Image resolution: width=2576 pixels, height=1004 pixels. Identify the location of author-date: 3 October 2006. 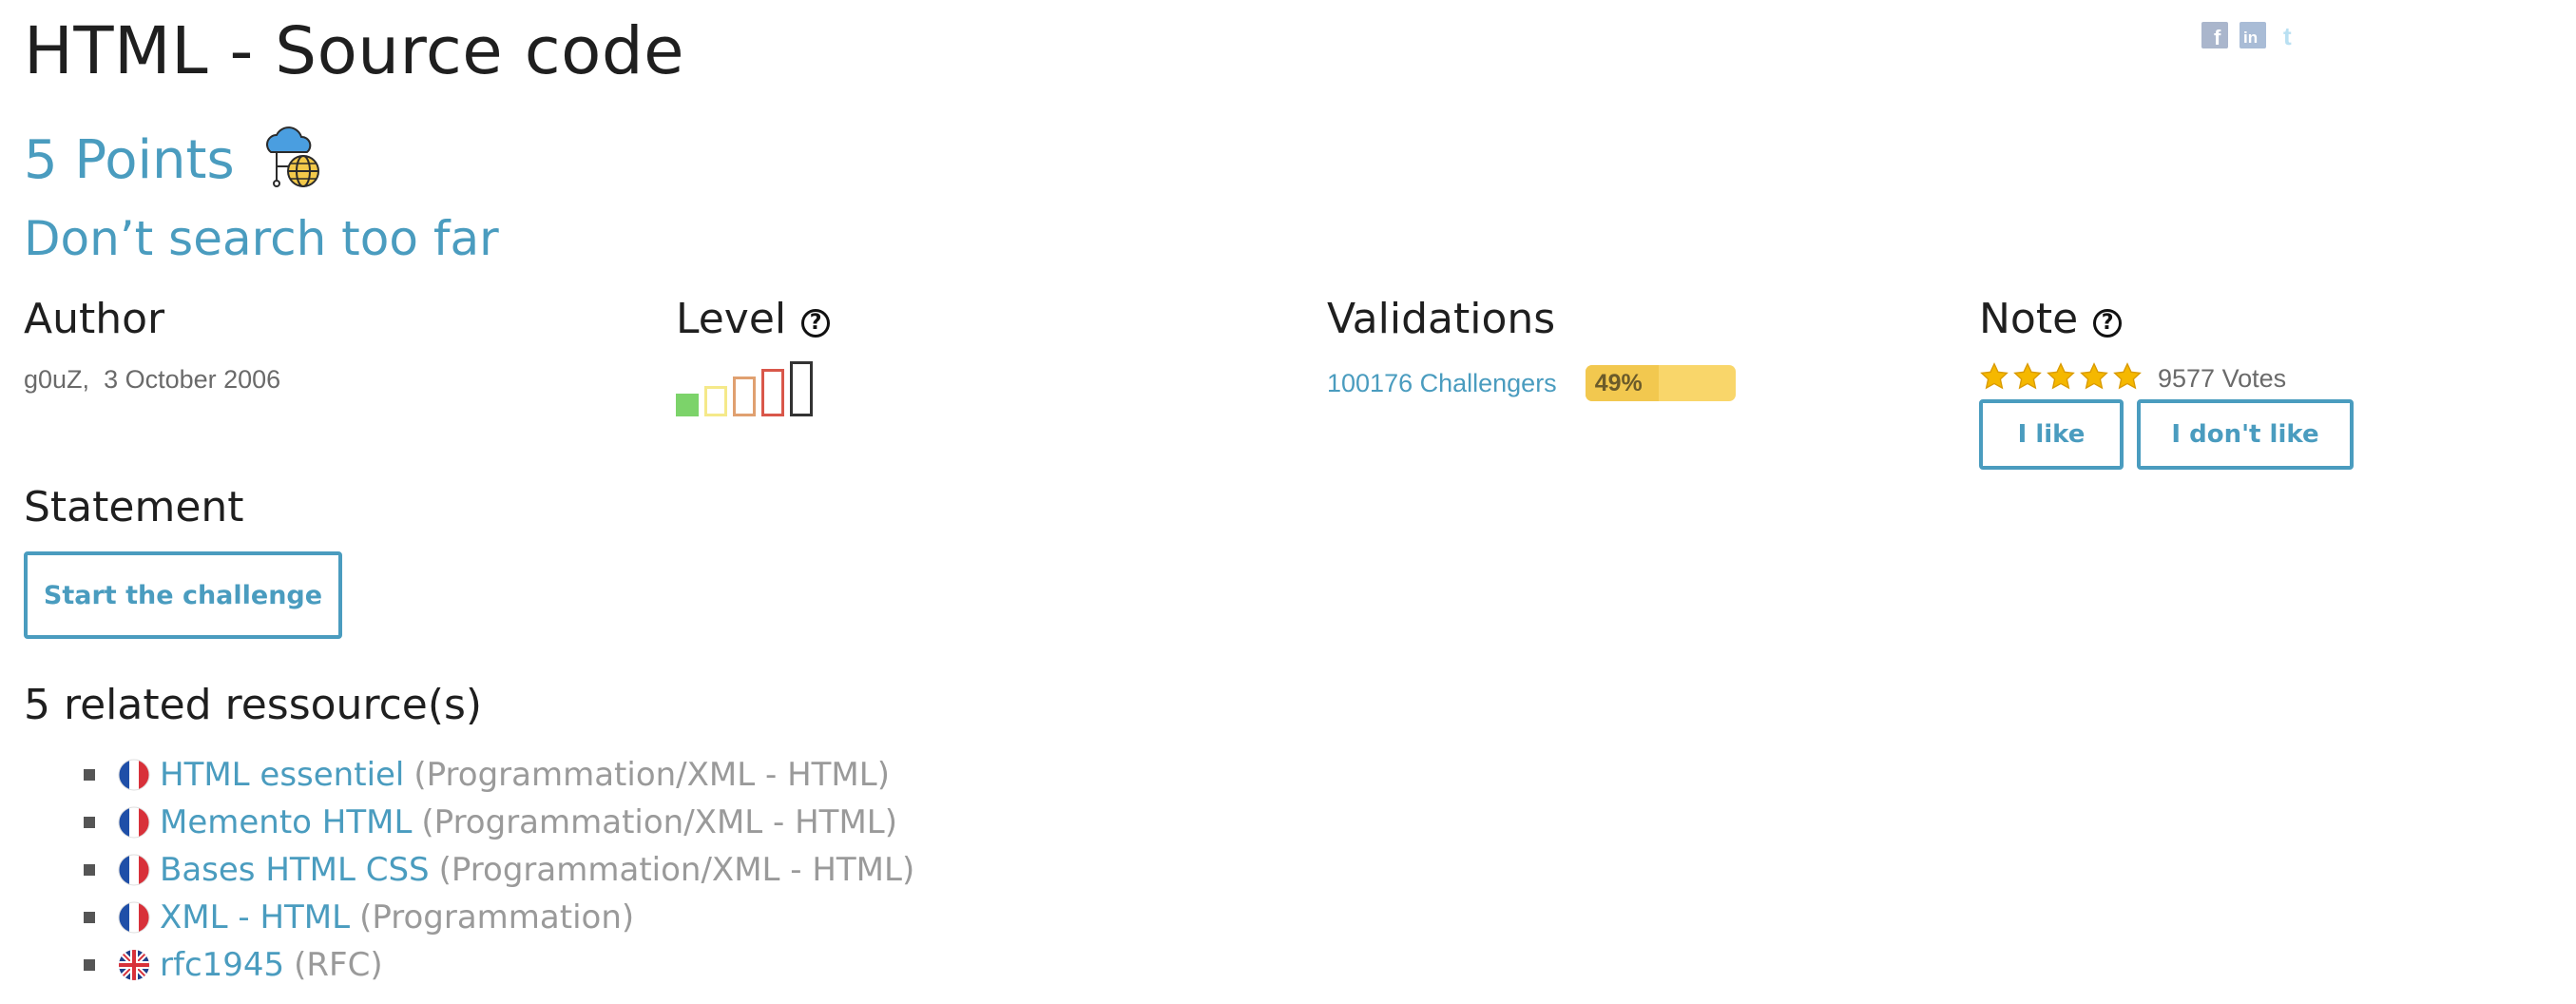
(192, 379).